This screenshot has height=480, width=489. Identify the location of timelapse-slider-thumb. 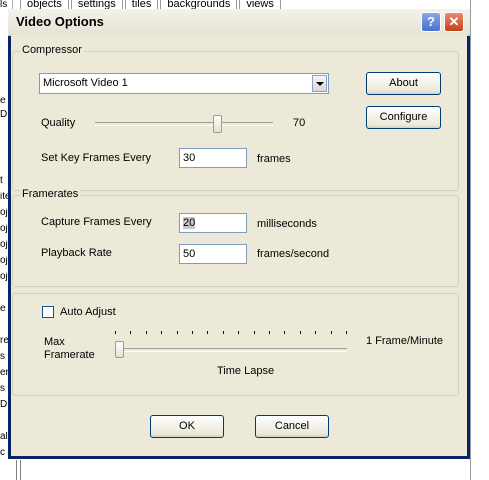
(119, 349).